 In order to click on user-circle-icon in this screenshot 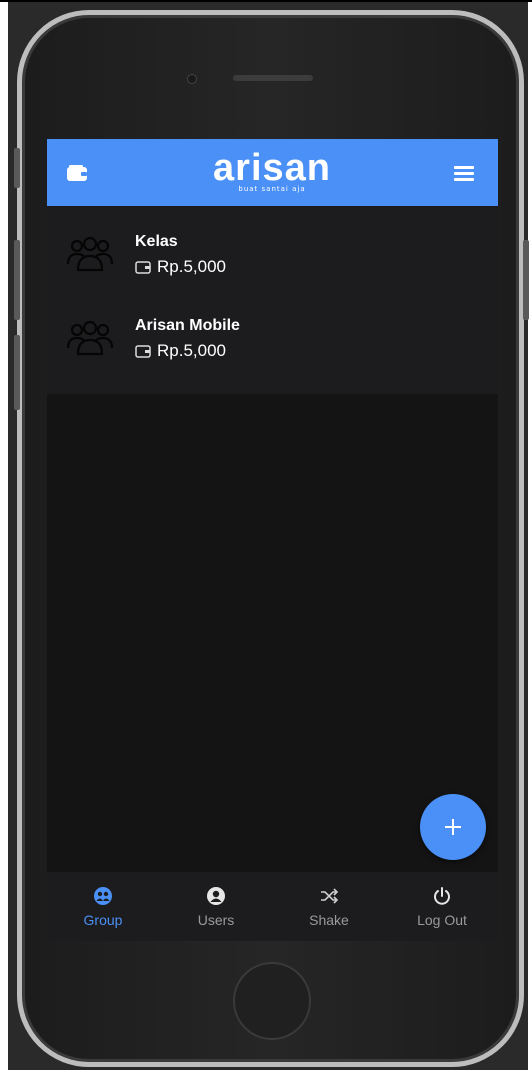, I will do `click(216, 896)`.